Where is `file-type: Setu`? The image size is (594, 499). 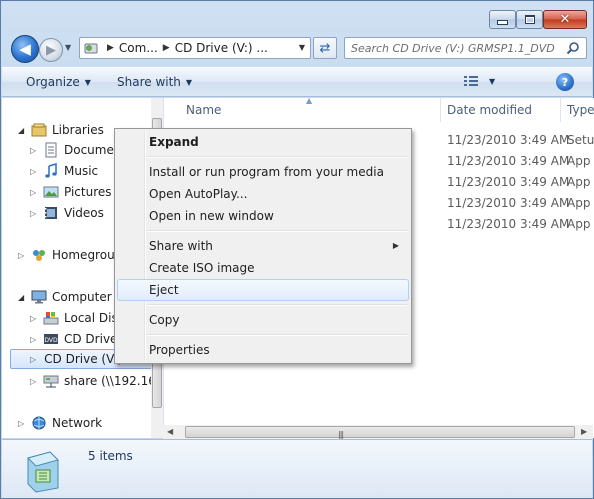 file-type: Setu is located at coordinates (580, 140).